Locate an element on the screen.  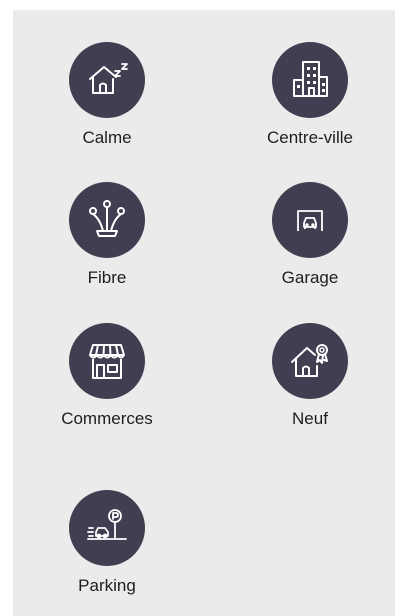
feature-label: Commerces is located at coordinates (107, 418).